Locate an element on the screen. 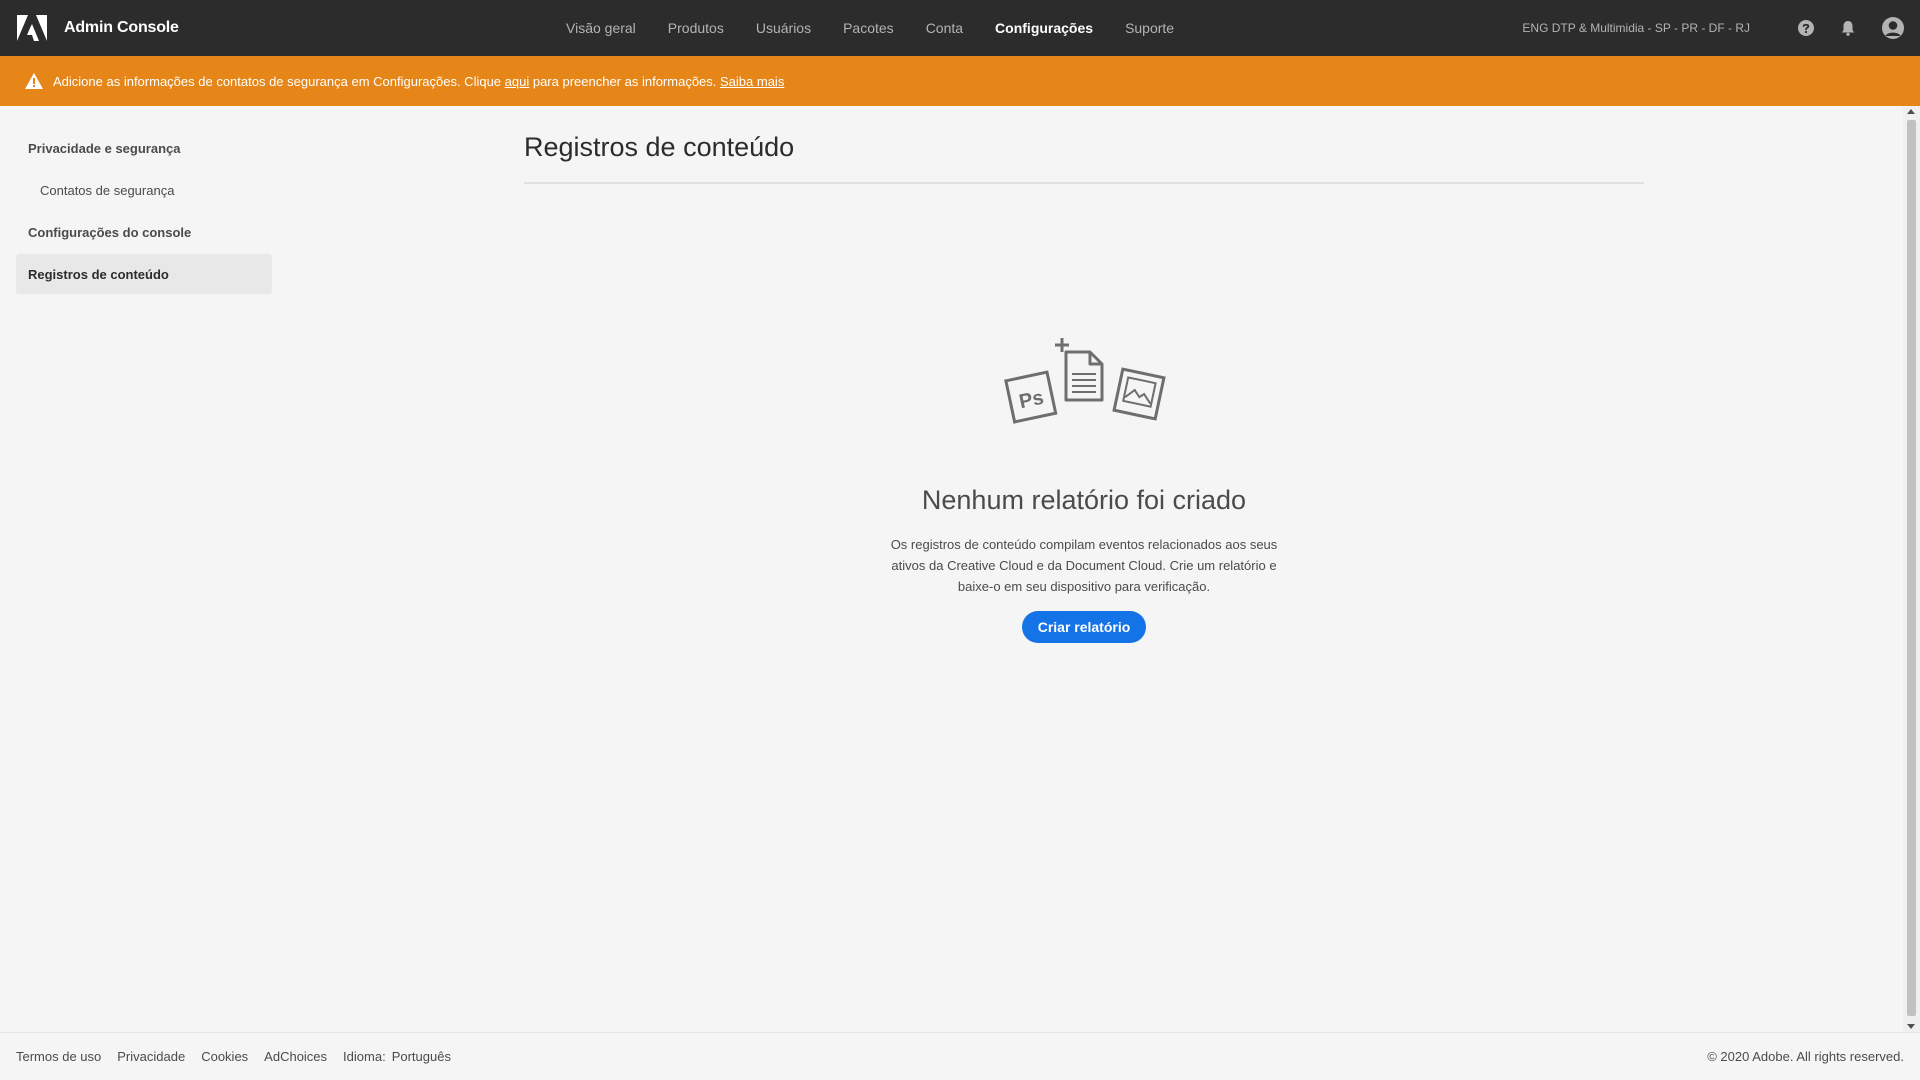 This screenshot has height=1080, width=1920. content-logs-illustration-icon: Ps is located at coordinates (1085, 381).